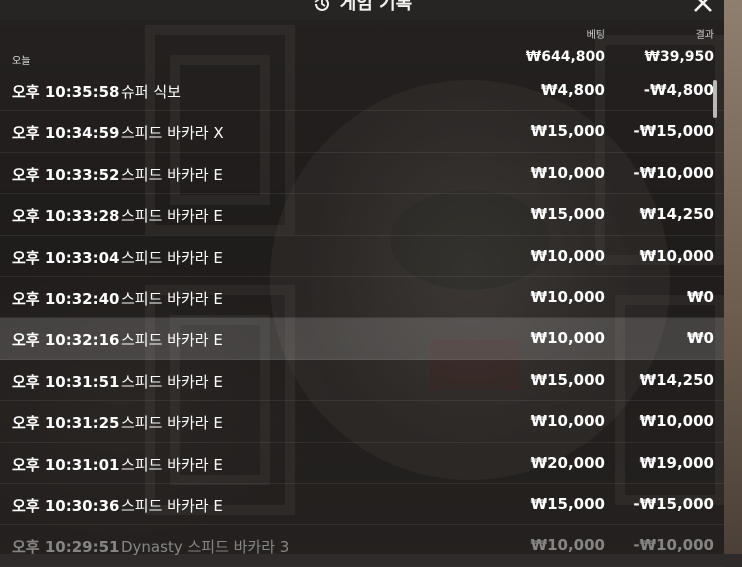  Describe the element at coordinates (715, 99) in the screenshot. I see `scrollbar-thumb` at that location.